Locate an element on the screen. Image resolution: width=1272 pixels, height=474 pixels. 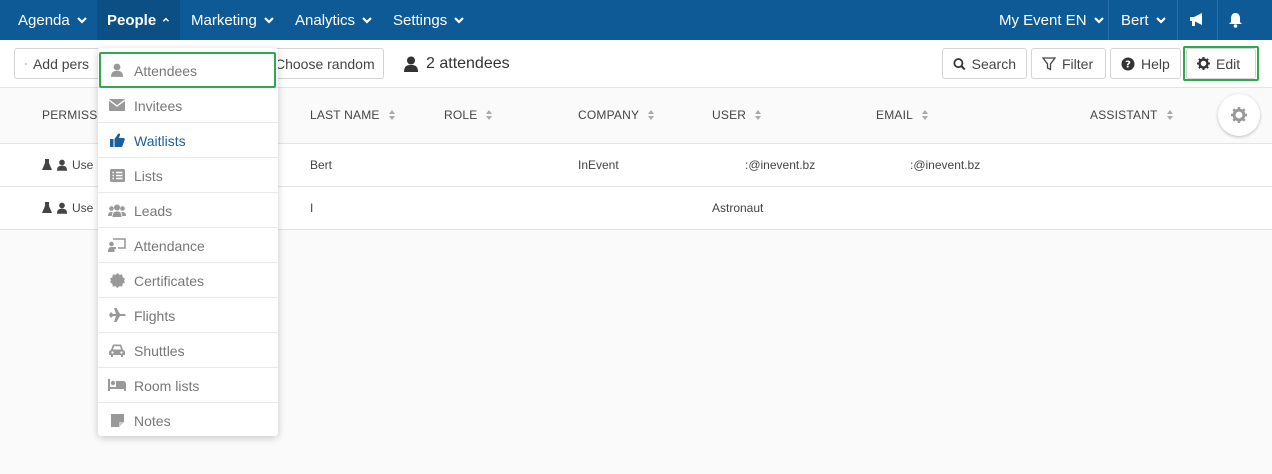
notifications-button is located at coordinates (1235, 20).